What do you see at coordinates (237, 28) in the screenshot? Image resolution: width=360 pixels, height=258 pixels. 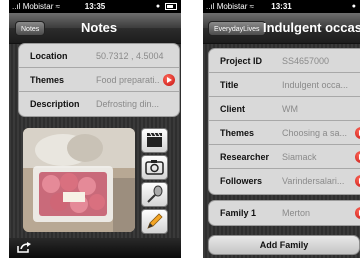 I see `back-button: EverydayLives` at bounding box center [237, 28].